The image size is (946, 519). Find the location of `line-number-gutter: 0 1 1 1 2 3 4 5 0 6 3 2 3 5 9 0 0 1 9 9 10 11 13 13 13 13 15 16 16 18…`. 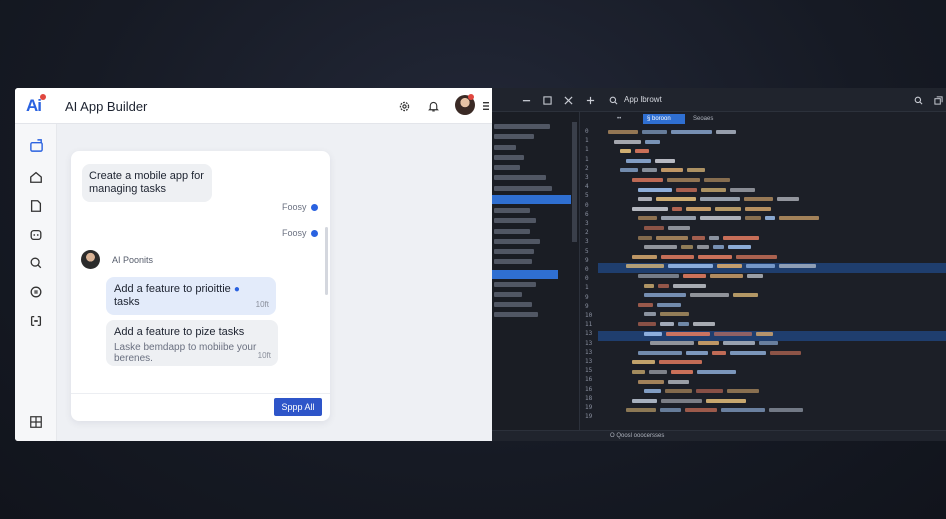

line-number-gutter: 0 1 1 1 2 3 4 5 0 6 3 2 3 5 9 0 0 1 9 9 10 11 13 13 13 13 15 16 16 18… is located at coordinates (589, 274).